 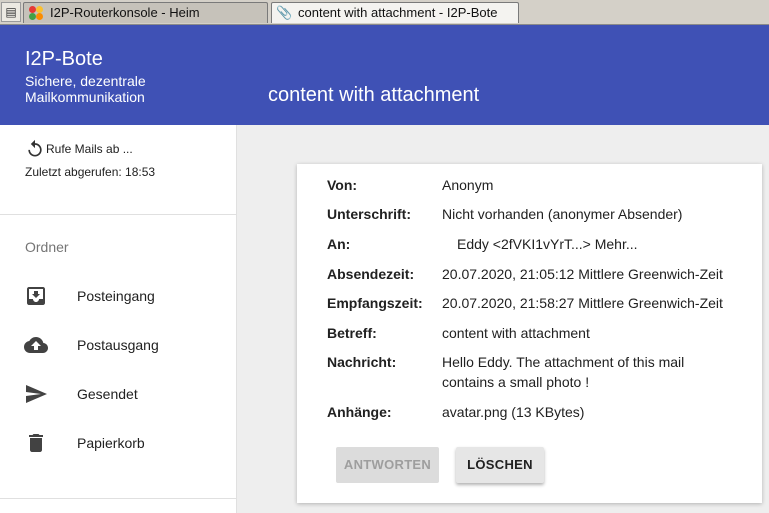 I want to click on cloud-upload-icon, so click(x=36, y=345).